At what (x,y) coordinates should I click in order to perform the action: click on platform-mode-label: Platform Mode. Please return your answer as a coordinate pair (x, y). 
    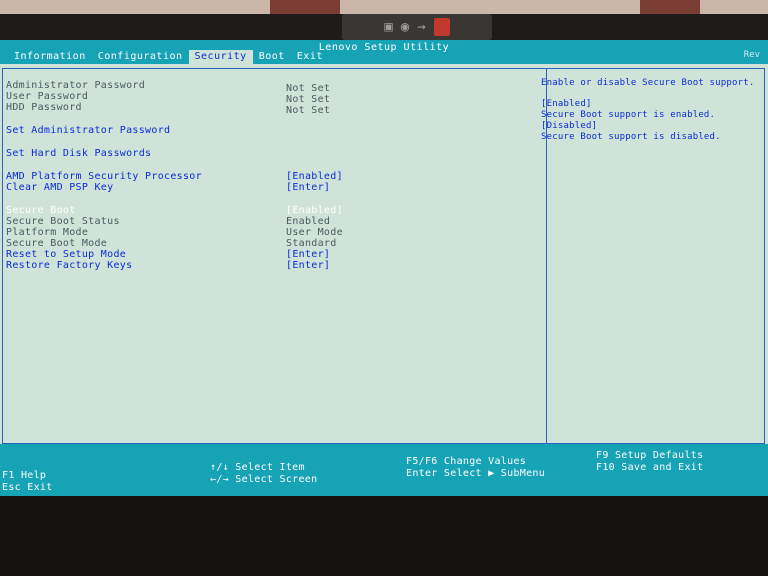
    Looking at the image, I should click on (47, 232).